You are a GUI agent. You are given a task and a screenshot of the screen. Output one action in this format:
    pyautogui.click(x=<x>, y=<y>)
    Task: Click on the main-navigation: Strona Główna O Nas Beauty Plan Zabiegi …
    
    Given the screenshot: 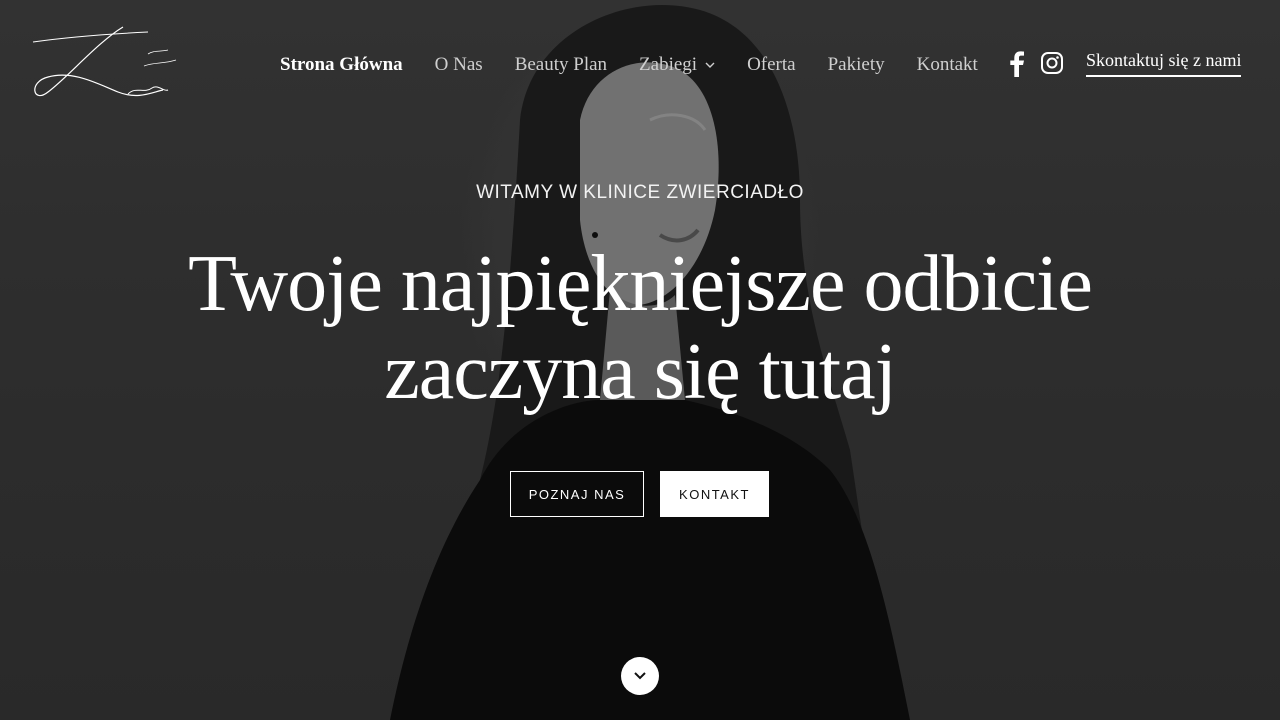 What is the action you would take?
    pyautogui.click(x=645, y=65)
    